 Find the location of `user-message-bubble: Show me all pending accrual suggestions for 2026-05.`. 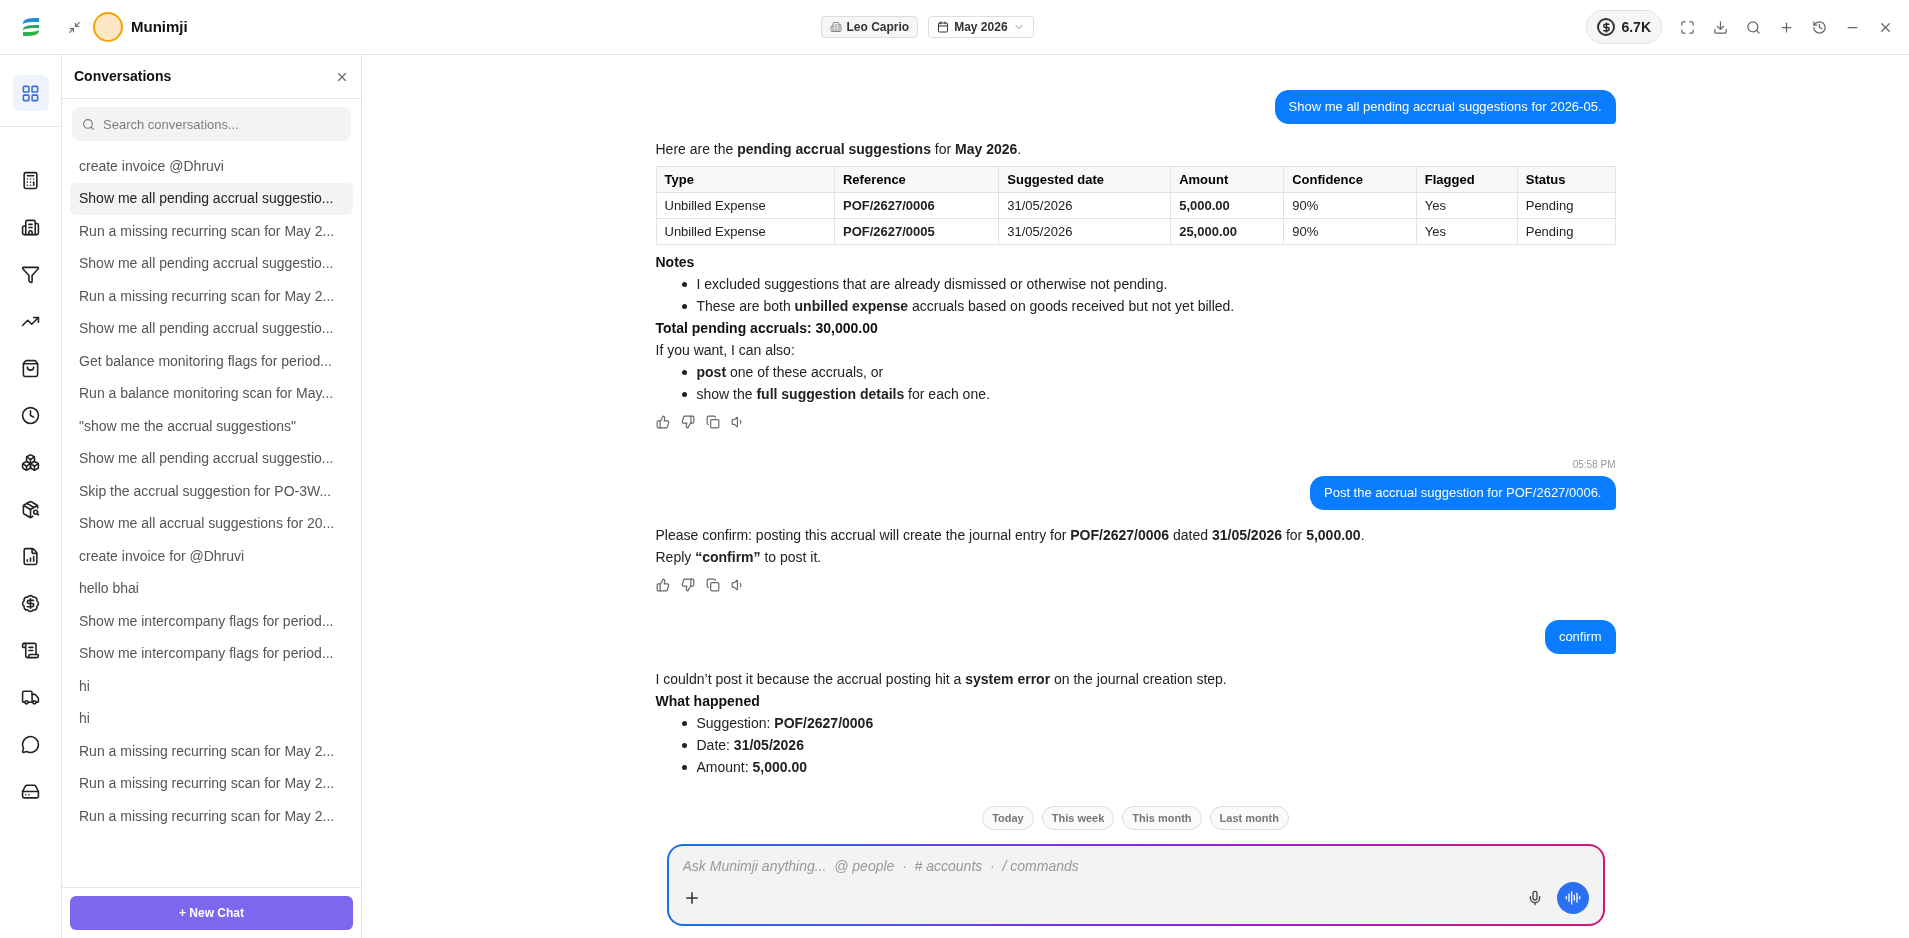

user-message-bubble: Show me all pending accrual suggestions for 2026-05. is located at coordinates (1445, 107).